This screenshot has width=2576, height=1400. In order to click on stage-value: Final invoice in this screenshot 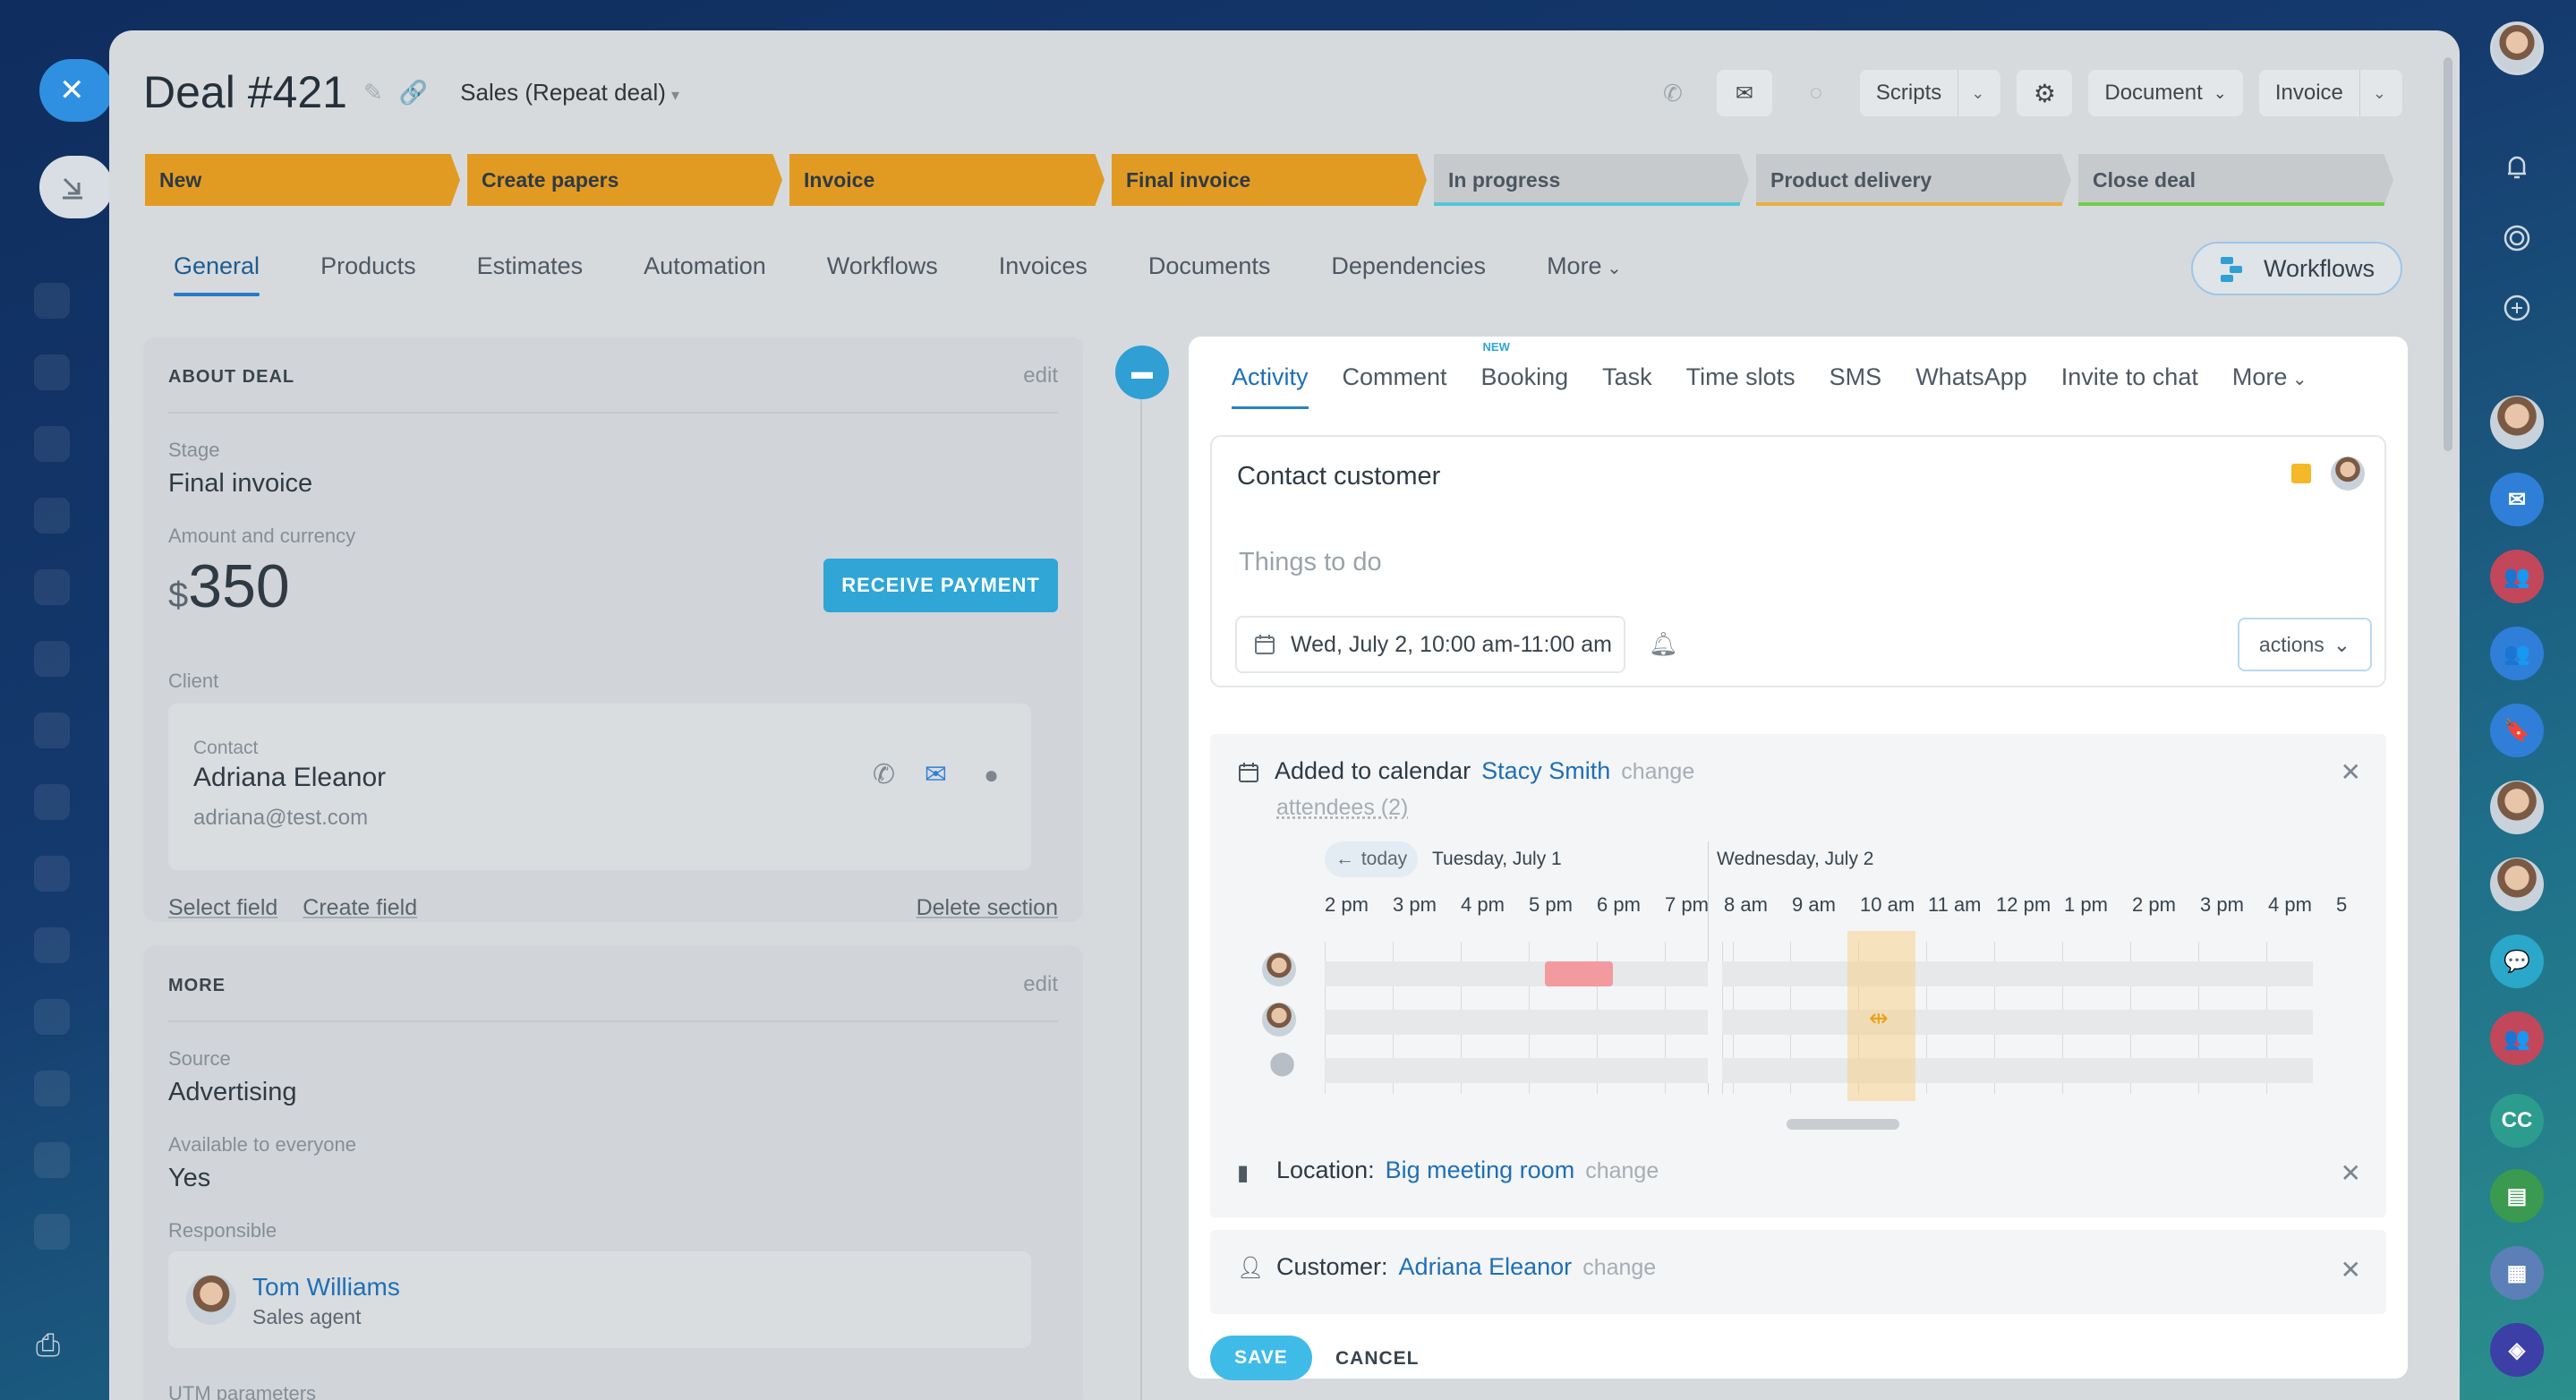, I will do `click(240, 484)`.